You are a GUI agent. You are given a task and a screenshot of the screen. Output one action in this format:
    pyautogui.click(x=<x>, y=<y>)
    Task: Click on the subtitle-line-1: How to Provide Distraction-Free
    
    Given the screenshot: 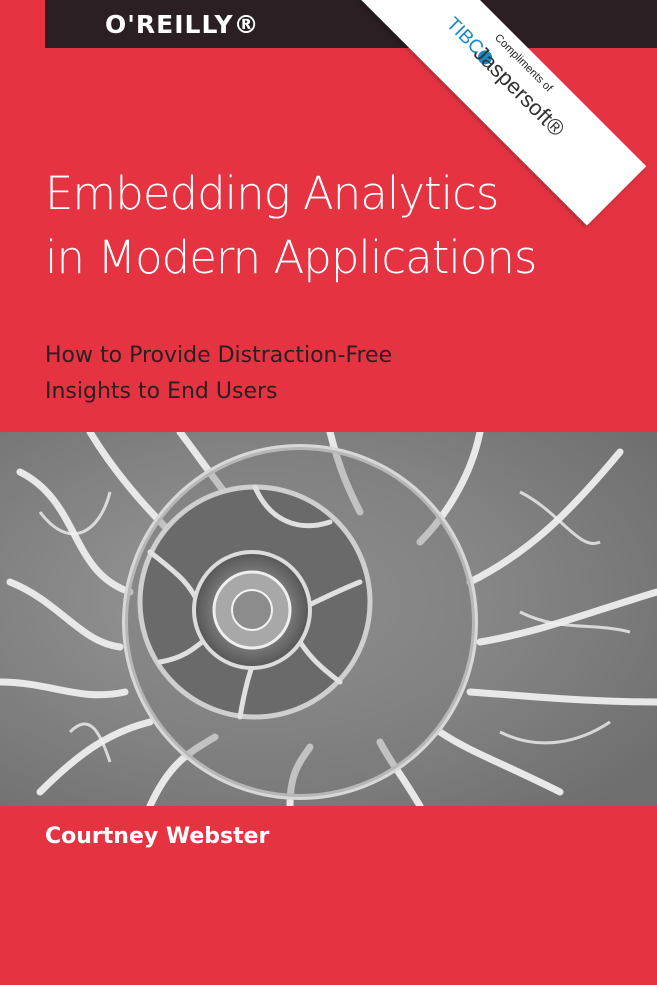 What is the action you would take?
    pyautogui.click(x=219, y=355)
    